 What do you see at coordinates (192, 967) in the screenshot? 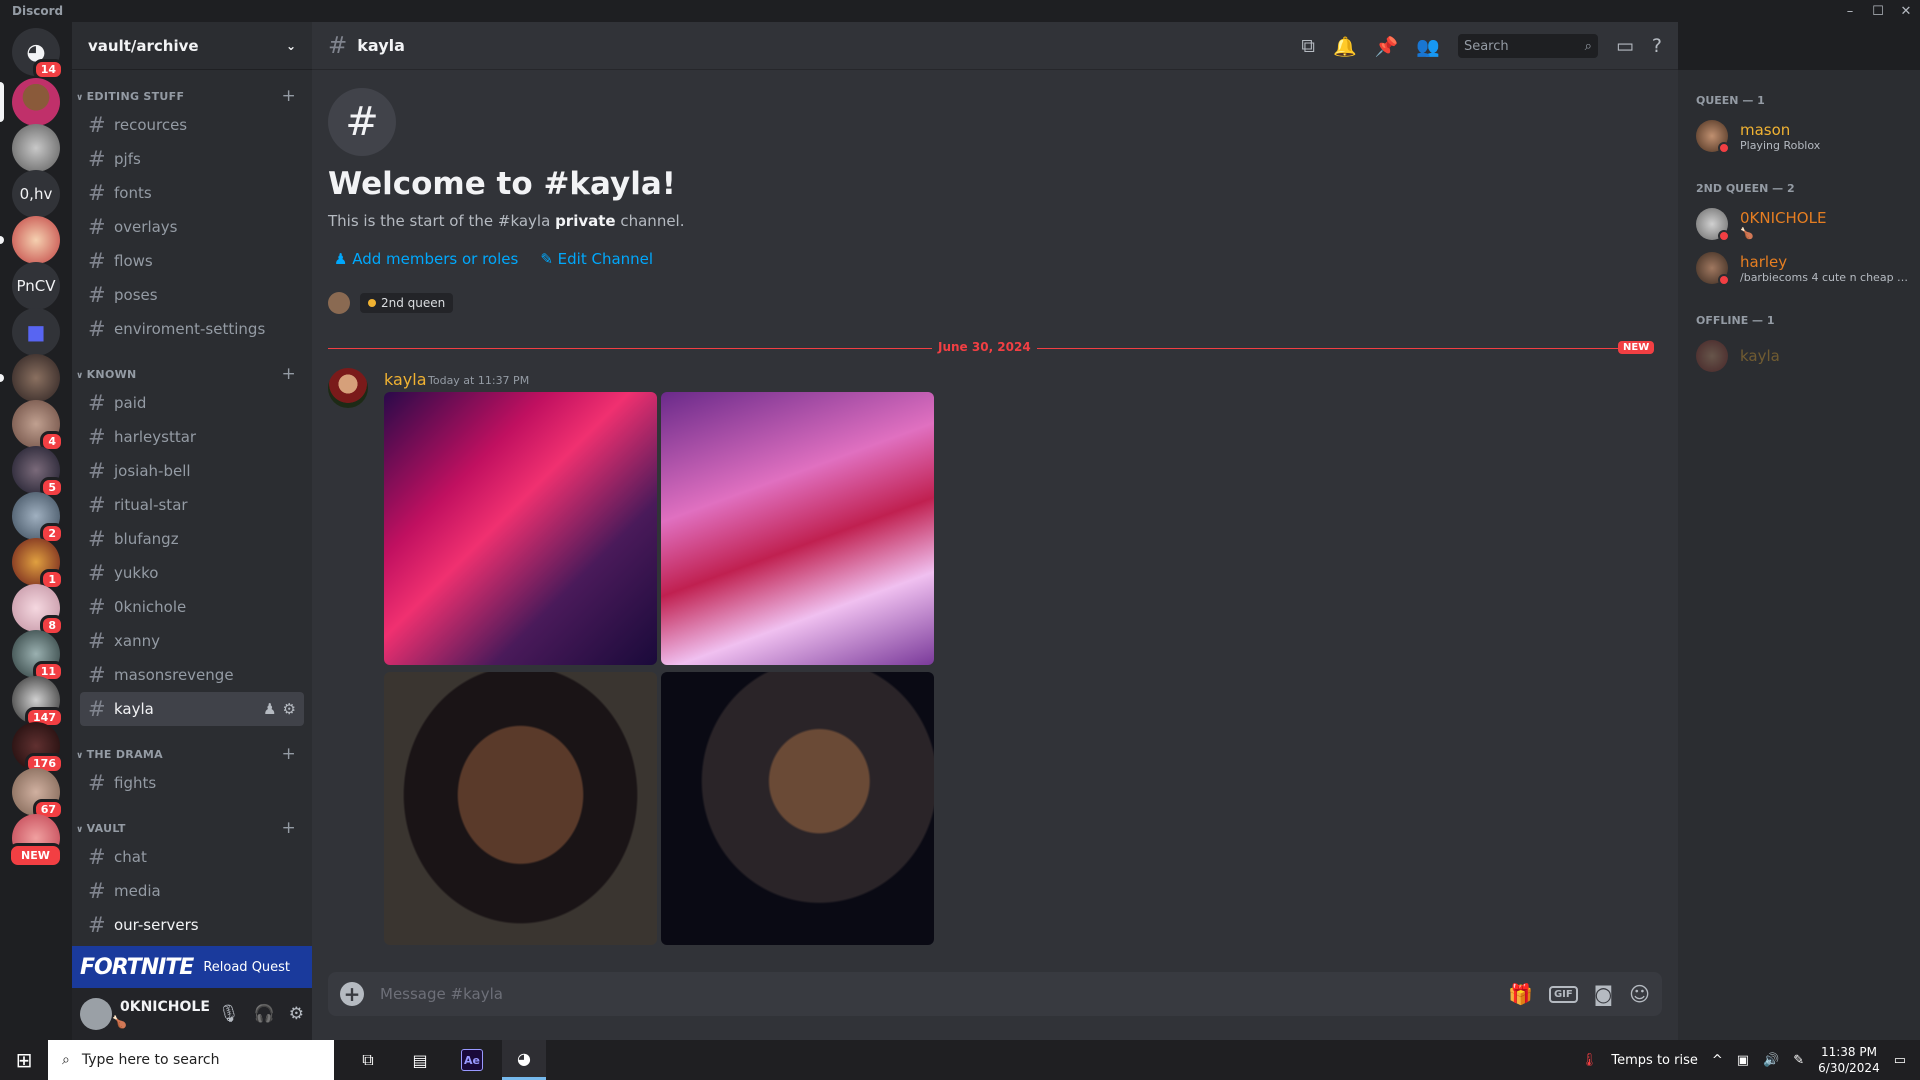
I see `quest-banner: FORTNITE Reload Quest` at bounding box center [192, 967].